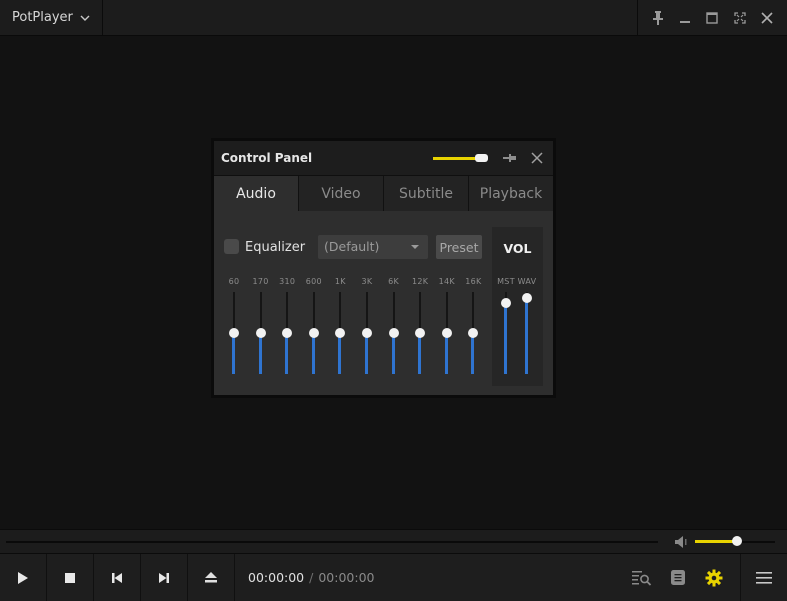 The height and width of the screenshot is (601, 787). What do you see at coordinates (332, 542) in the screenshot?
I see `seek-bar` at bounding box center [332, 542].